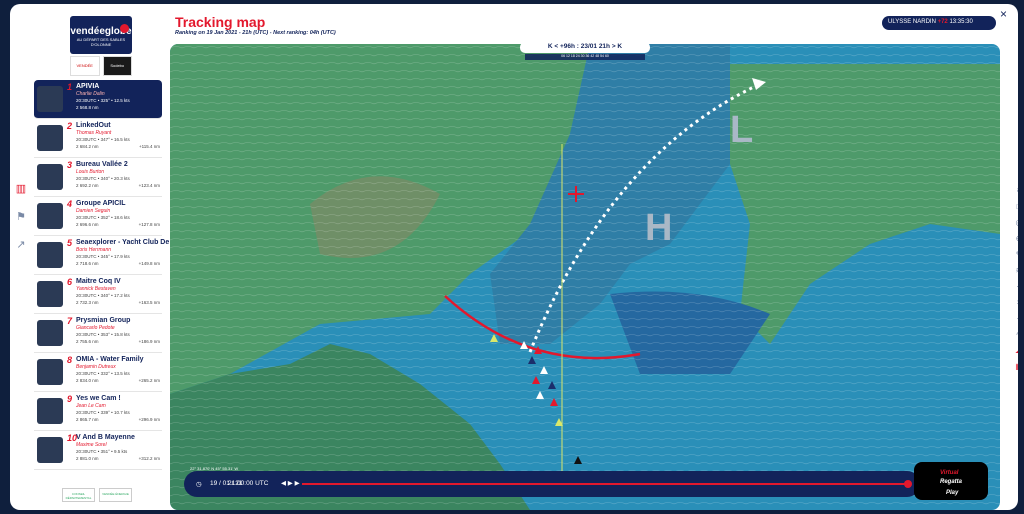  What do you see at coordinates (102, 164) in the screenshot?
I see `boat-name: Bureau Vallée 2` at bounding box center [102, 164].